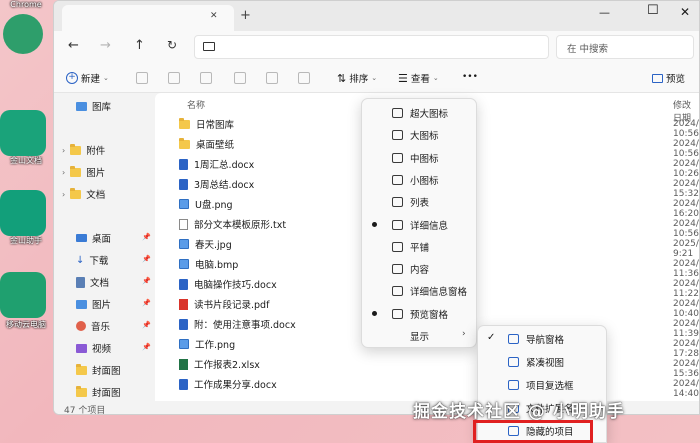 The width and height of the screenshot is (700, 443). I want to click on view-menu-item: 小图标, so click(419, 180).